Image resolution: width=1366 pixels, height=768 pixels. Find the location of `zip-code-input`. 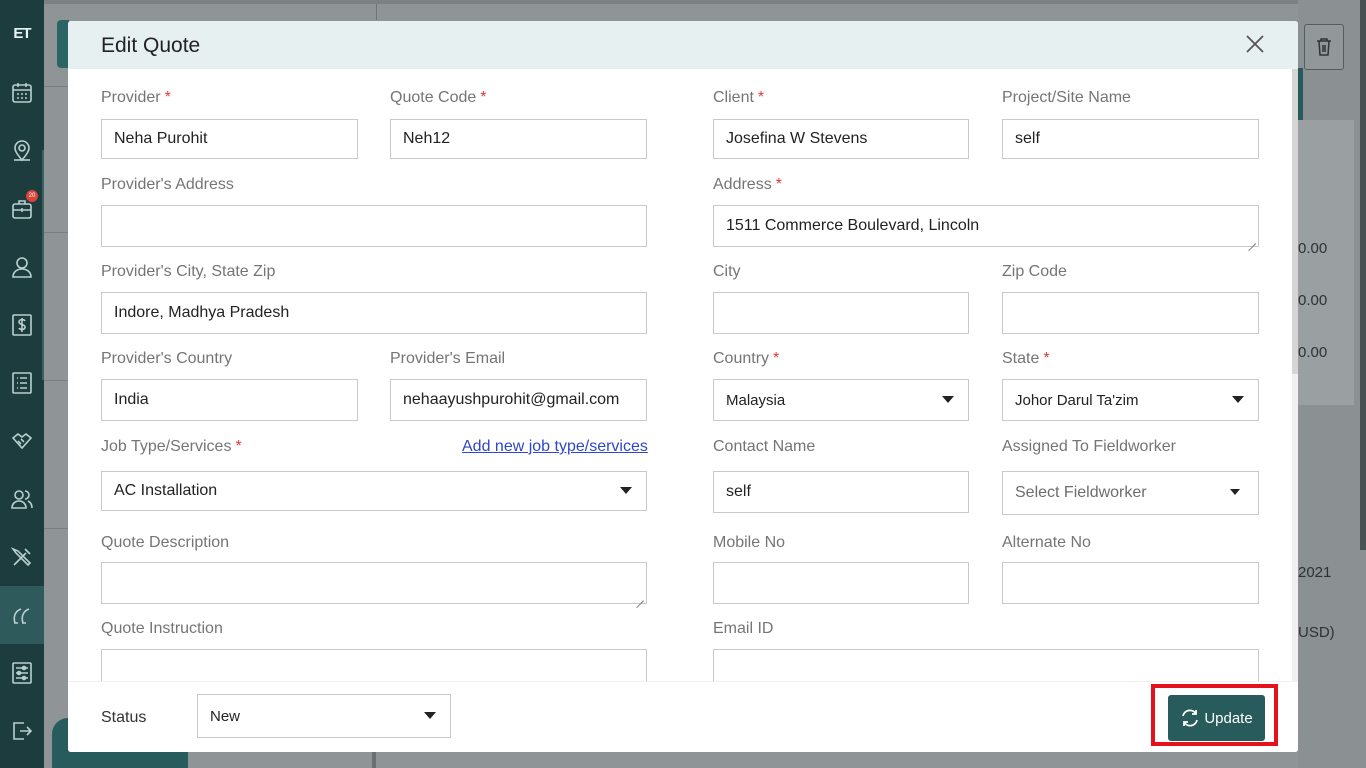

zip-code-input is located at coordinates (1130, 313).